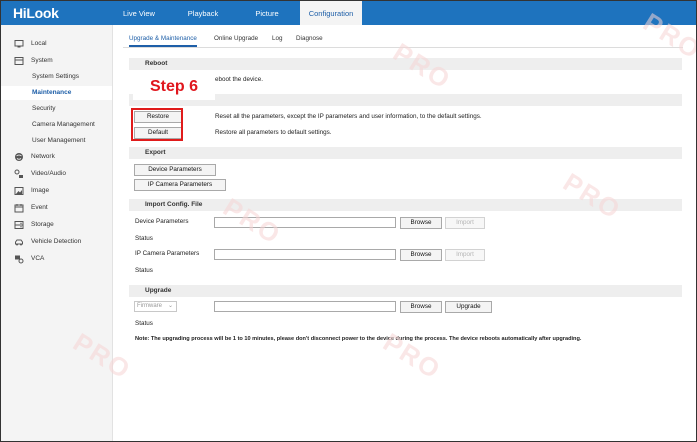 Image resolution: width=697 pixels, height=442 pixels. What do you see at coordinates (56, 157) in the screenshot?
I see `sidebar-item-network: Network` at bounding box center [56, 157].